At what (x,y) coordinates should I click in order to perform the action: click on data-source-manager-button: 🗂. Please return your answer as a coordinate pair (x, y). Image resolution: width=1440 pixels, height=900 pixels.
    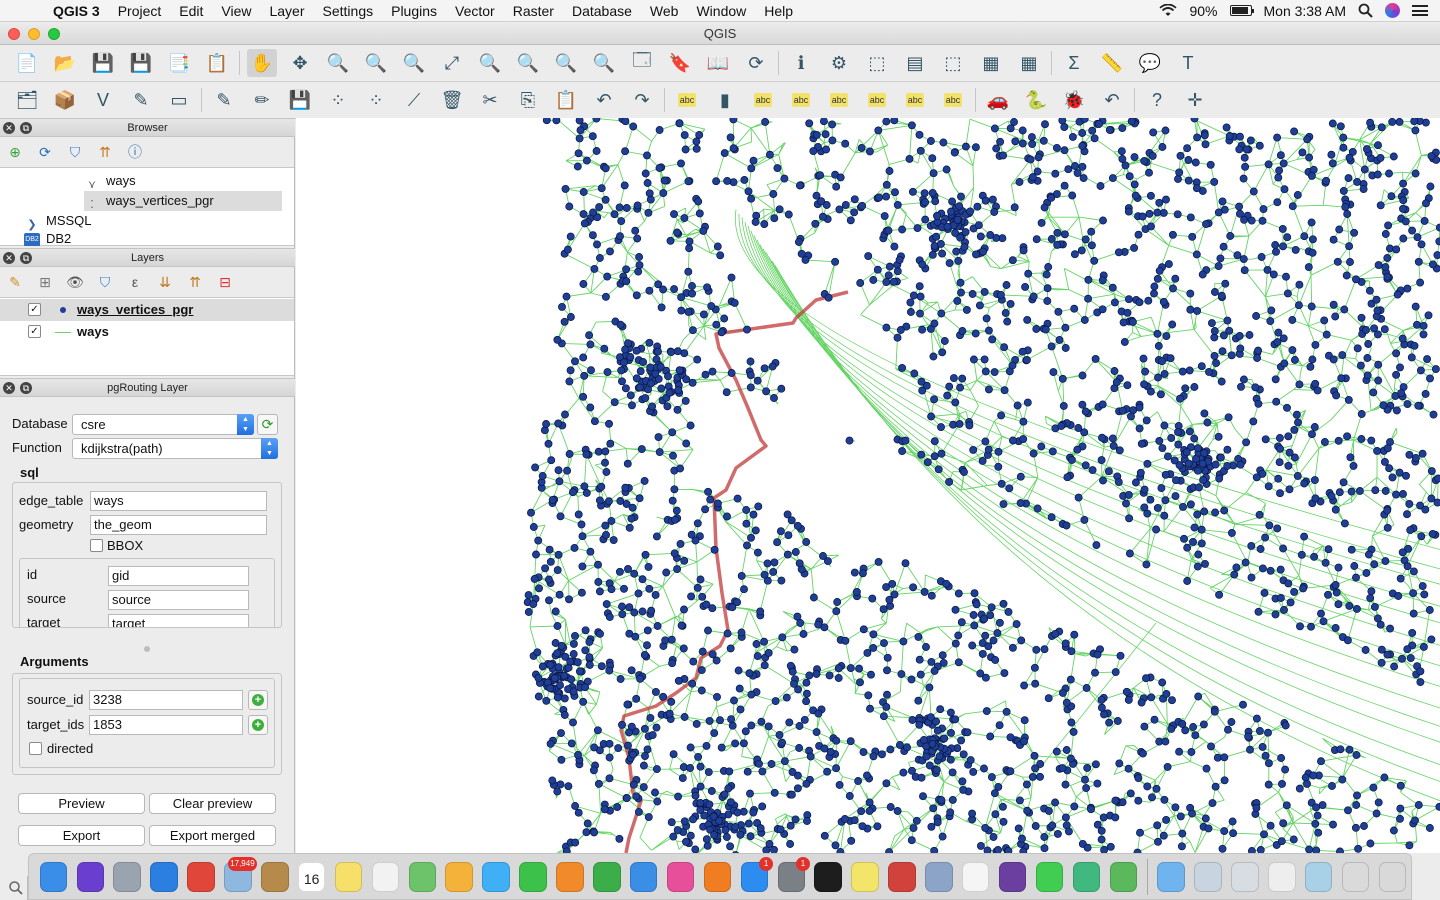
    Looking at the image, I should click on (27, 100).